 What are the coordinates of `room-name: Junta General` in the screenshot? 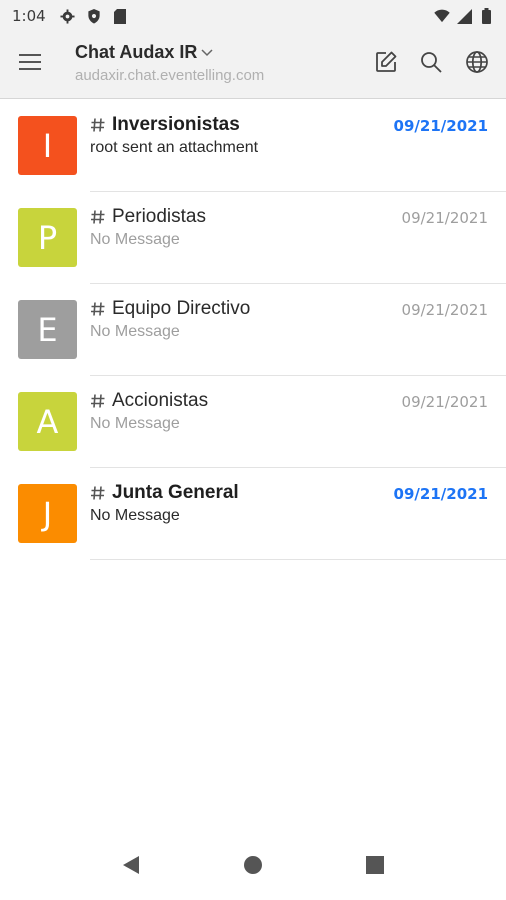 It's located at (175, 492).